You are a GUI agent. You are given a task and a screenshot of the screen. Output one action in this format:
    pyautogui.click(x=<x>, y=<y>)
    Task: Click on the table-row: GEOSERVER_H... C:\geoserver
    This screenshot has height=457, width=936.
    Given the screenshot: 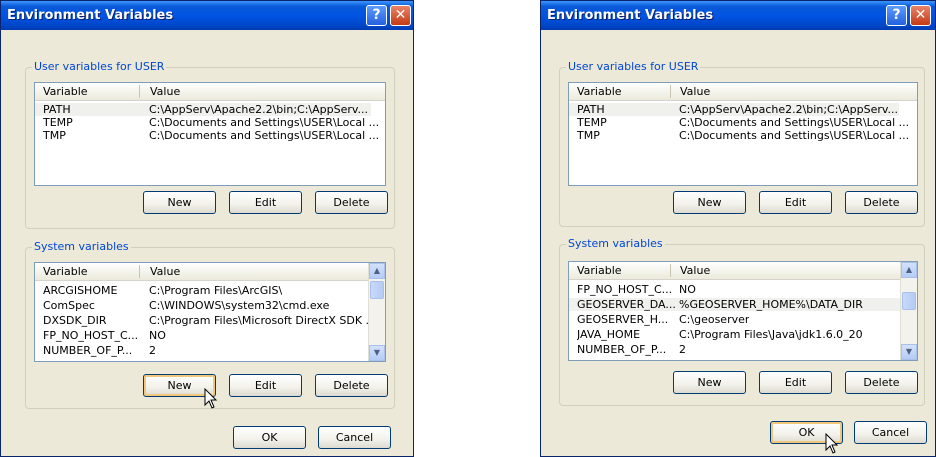 What is the action you would take?
    pyautogui.click(x=735, y=319)
    